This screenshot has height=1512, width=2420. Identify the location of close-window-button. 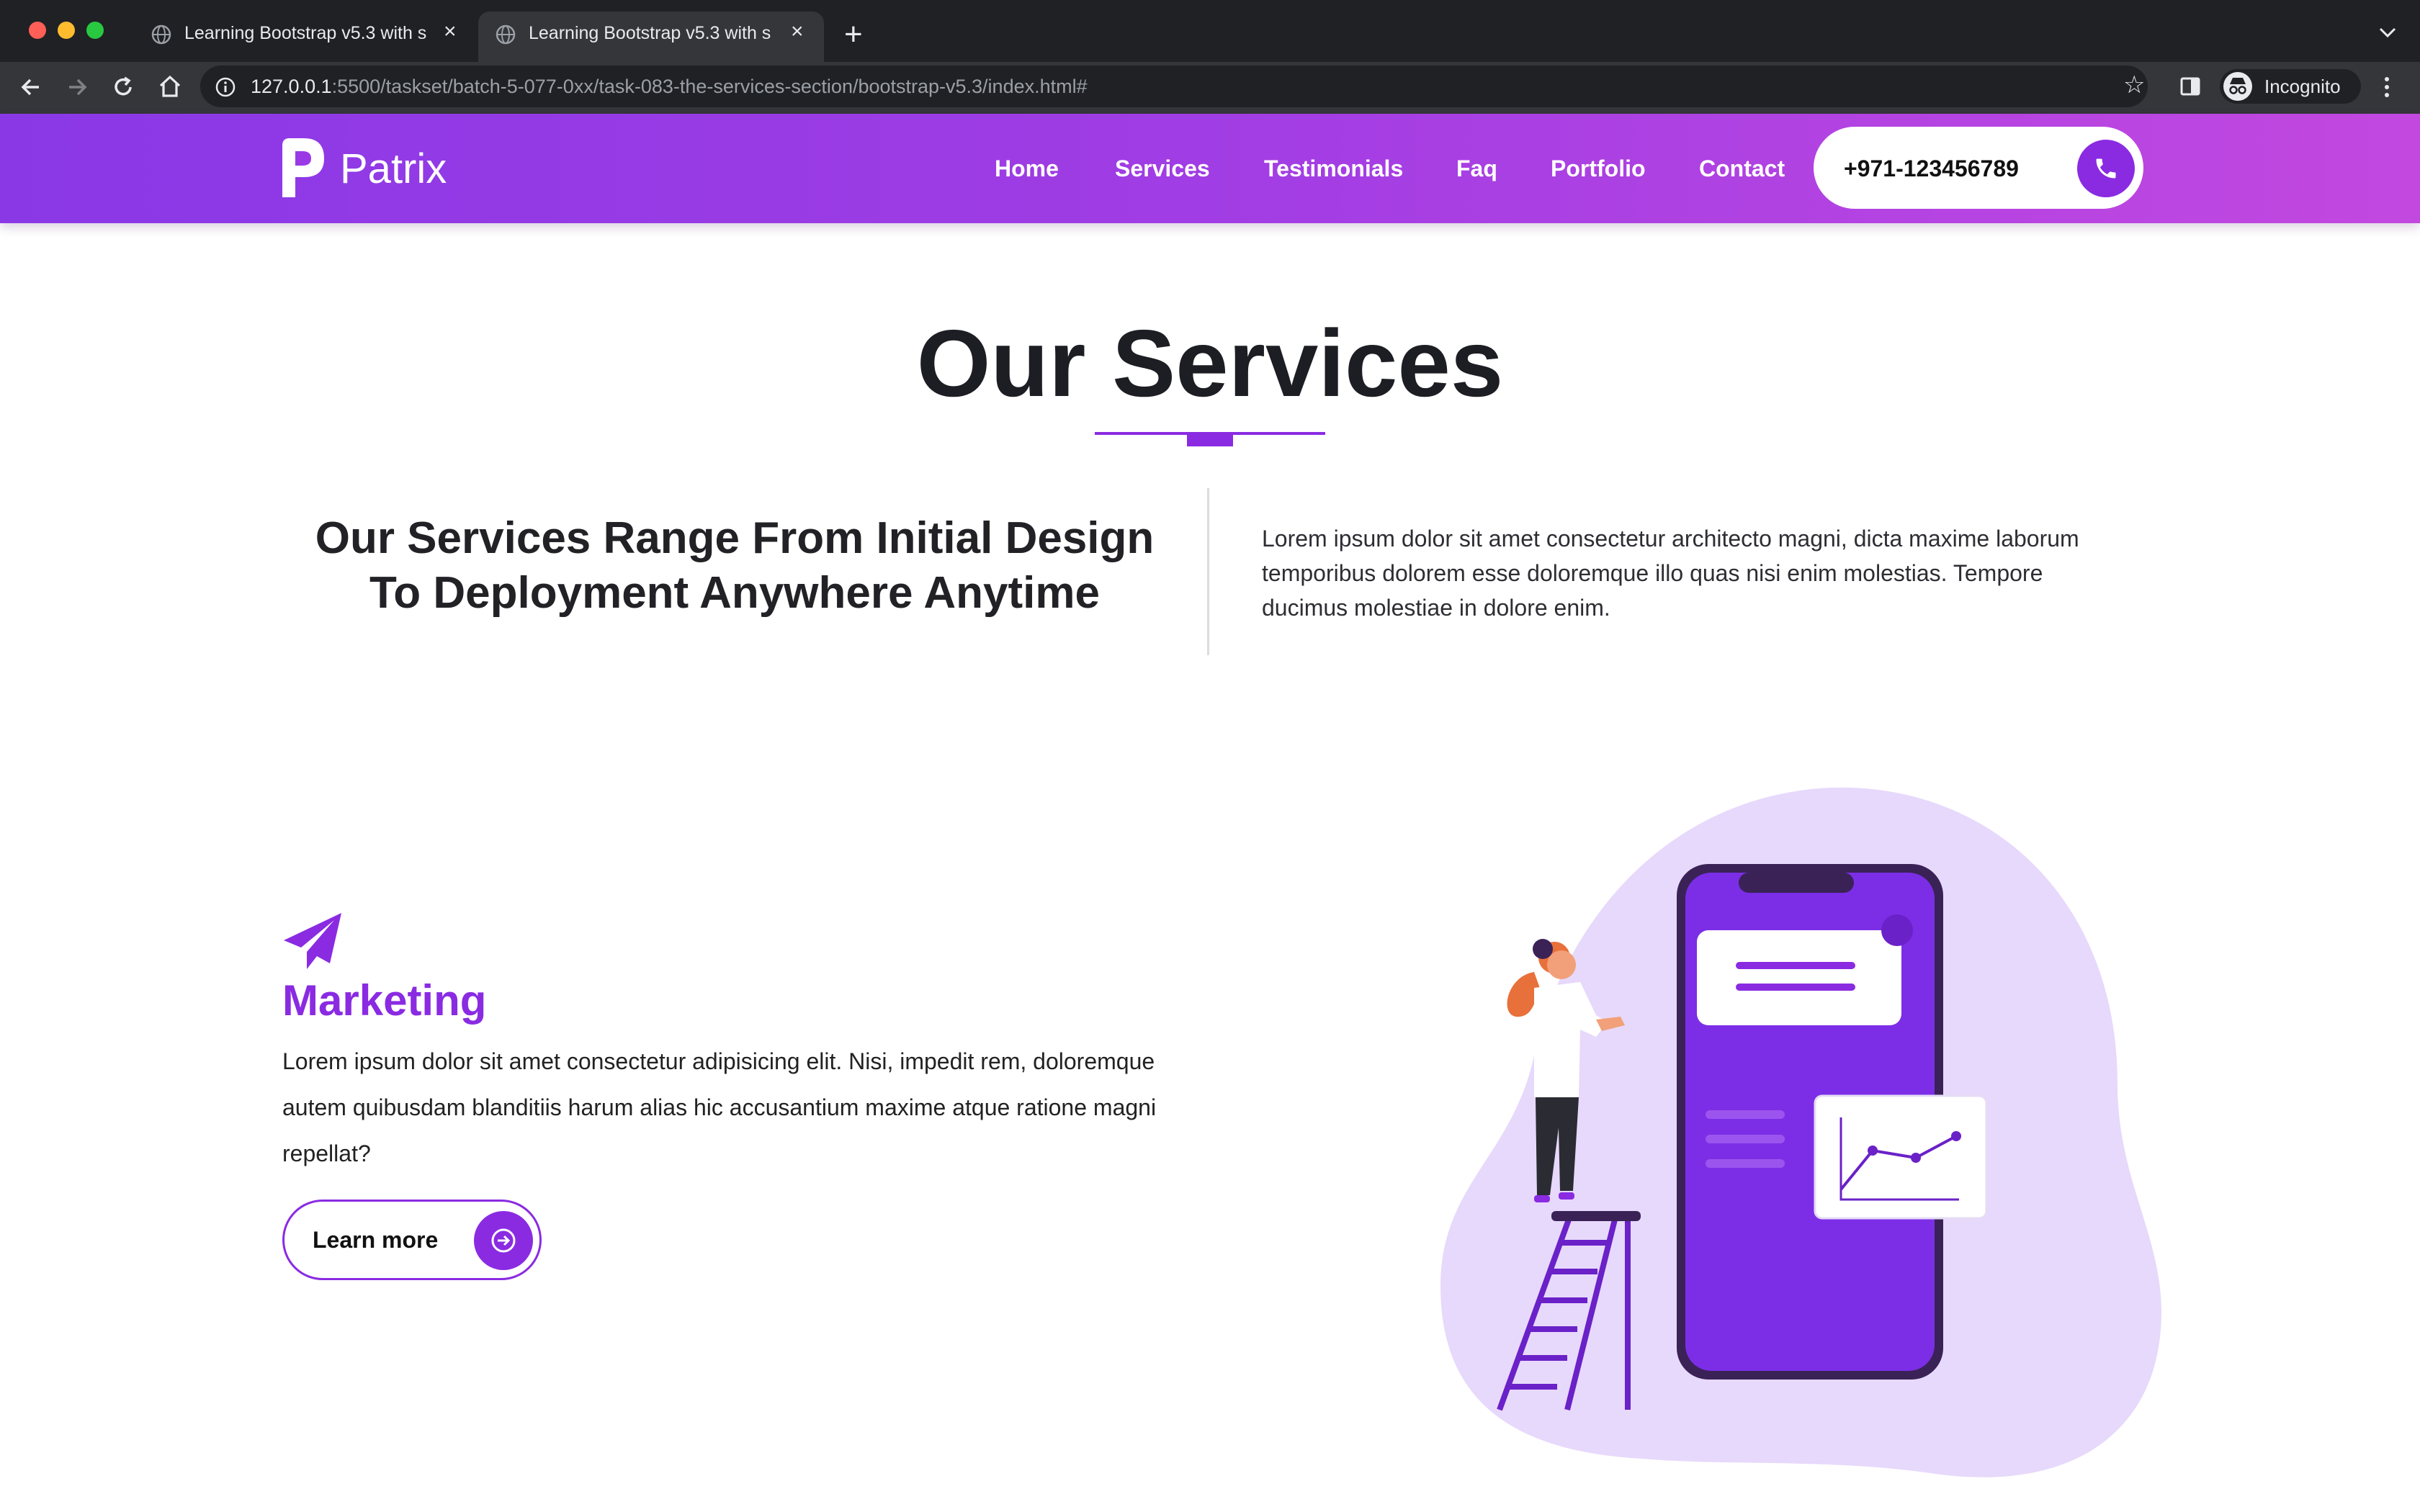
(37, 30).